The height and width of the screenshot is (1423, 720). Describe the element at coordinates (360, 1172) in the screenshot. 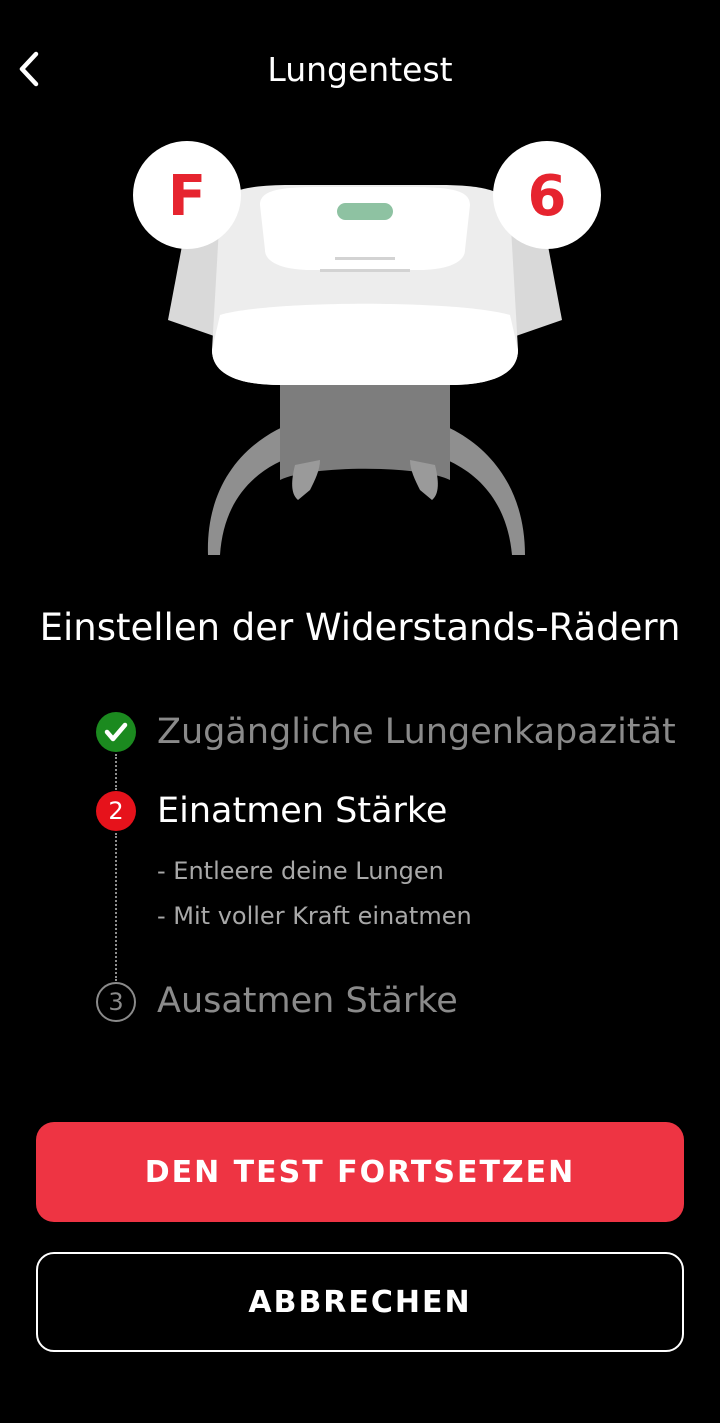

I see `continue-test-button: DEN TEST FORTSETZEN` at that location.